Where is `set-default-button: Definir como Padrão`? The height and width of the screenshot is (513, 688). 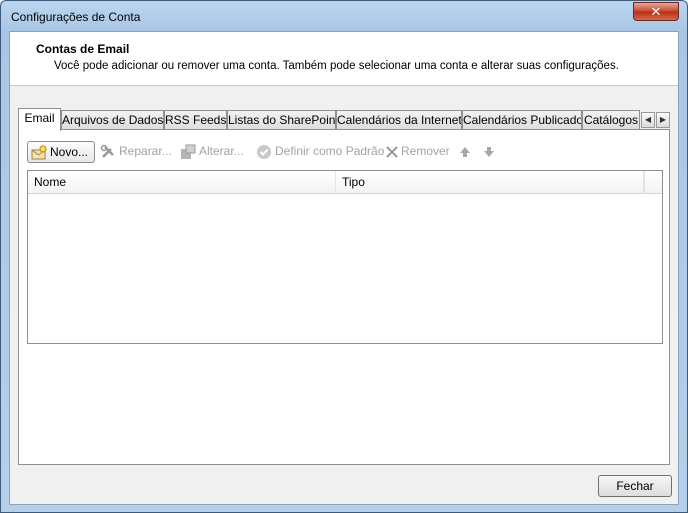
set-default-button: Definir como Padrão is located at coordinates (319, 152).